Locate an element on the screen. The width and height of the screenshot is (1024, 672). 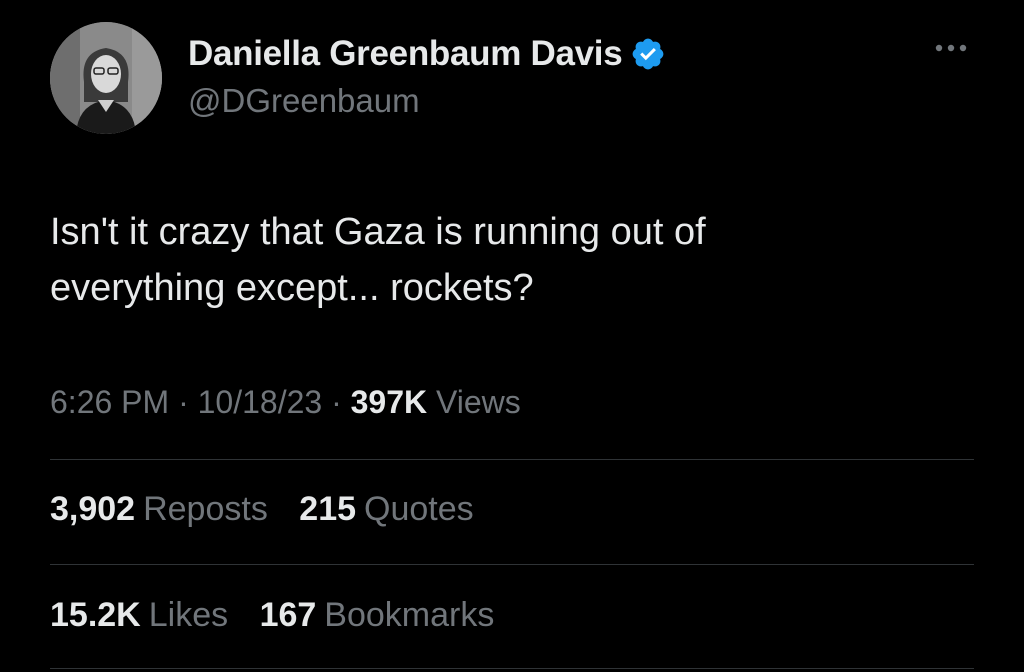
quotes-label: Quotes is located at coordinates (419, 509).